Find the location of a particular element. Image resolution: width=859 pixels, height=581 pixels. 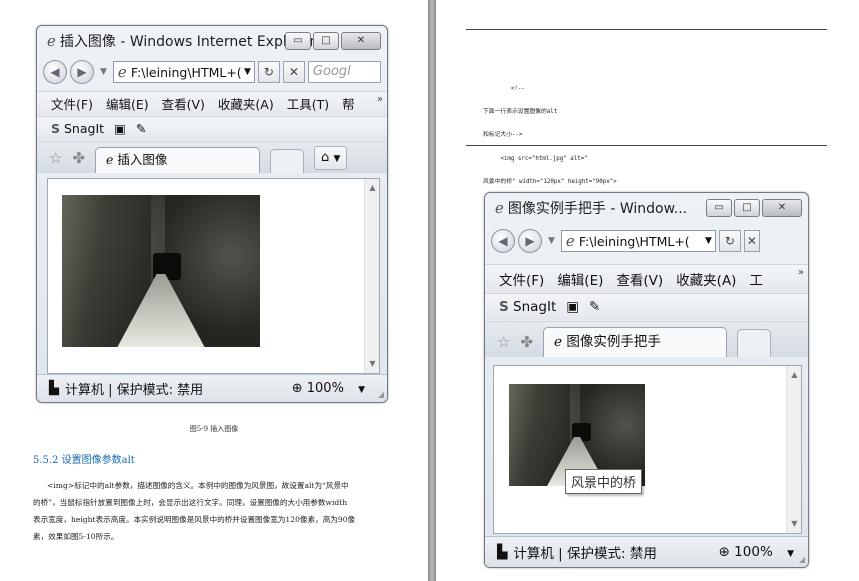

tab-bar: ☆ ✤ ℯ 图像实例手把手 is located at coordinates (646, 339).